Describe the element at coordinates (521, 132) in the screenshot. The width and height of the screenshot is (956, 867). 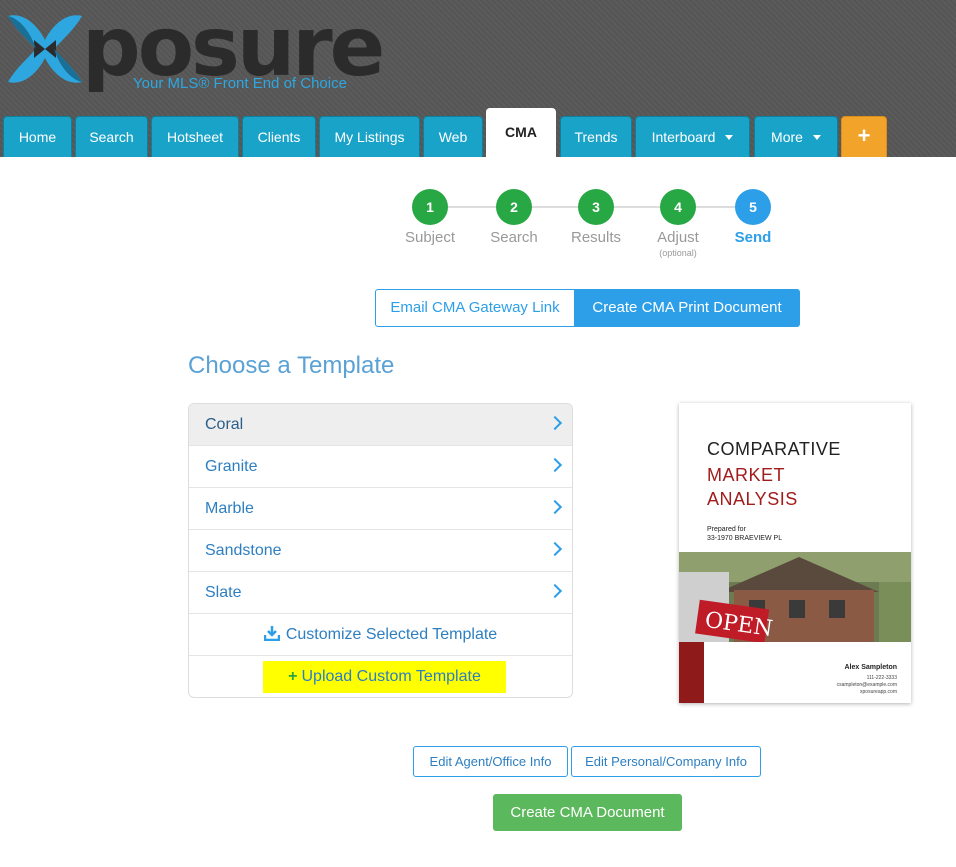
I see `tab-cma: CMA` at that location.